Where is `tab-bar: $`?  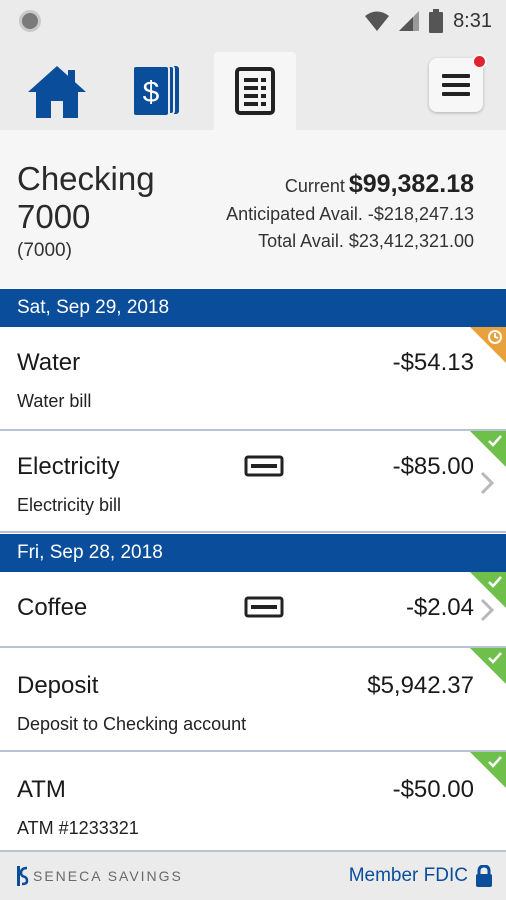
tab-bar: $ is located at coordinates (253, 86).